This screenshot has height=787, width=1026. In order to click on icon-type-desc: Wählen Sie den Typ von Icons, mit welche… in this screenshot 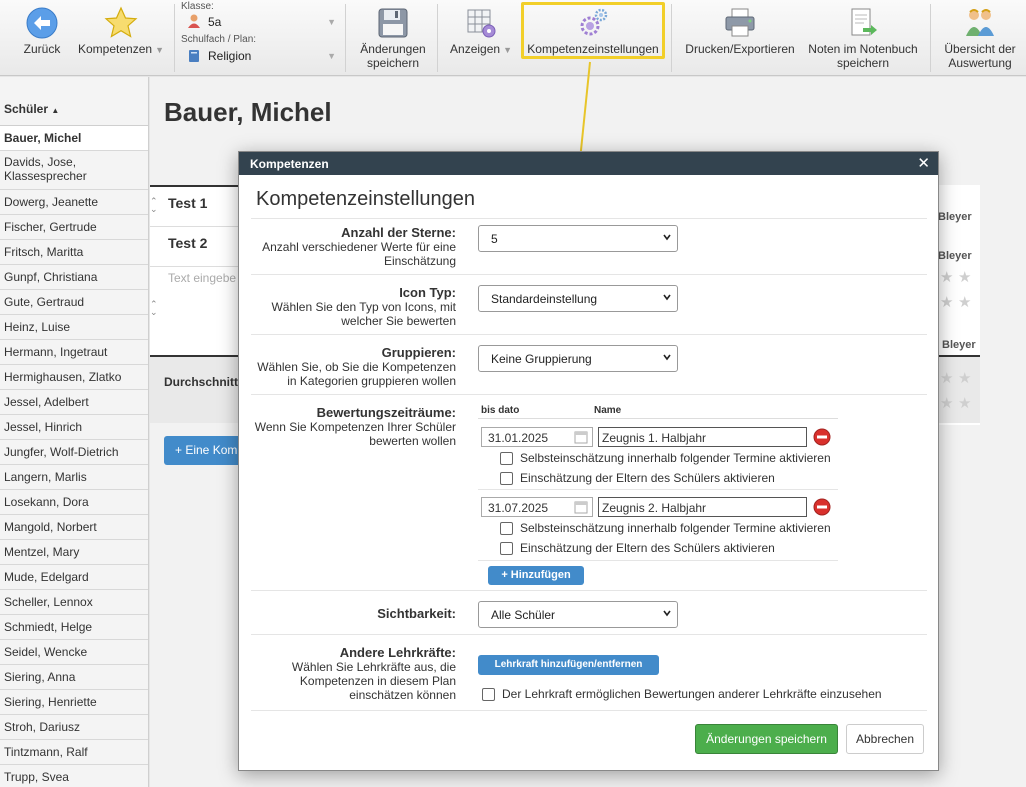, I will do `click(363, 314)`.